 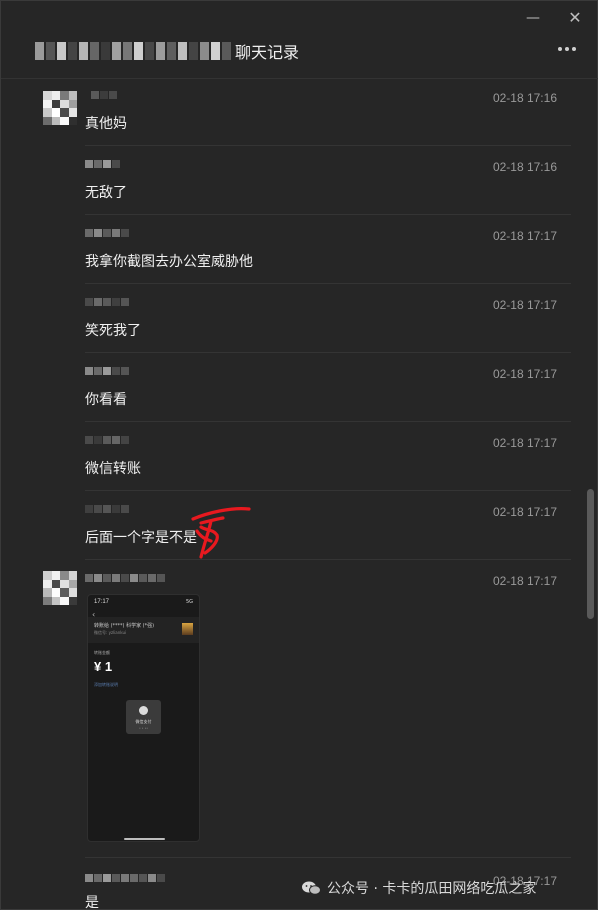 What do you see at coordinates (328, 325) in the screenshot?
I see `list-item: 02-18 17:17 笑死我了` at bounding box center [328, 325].